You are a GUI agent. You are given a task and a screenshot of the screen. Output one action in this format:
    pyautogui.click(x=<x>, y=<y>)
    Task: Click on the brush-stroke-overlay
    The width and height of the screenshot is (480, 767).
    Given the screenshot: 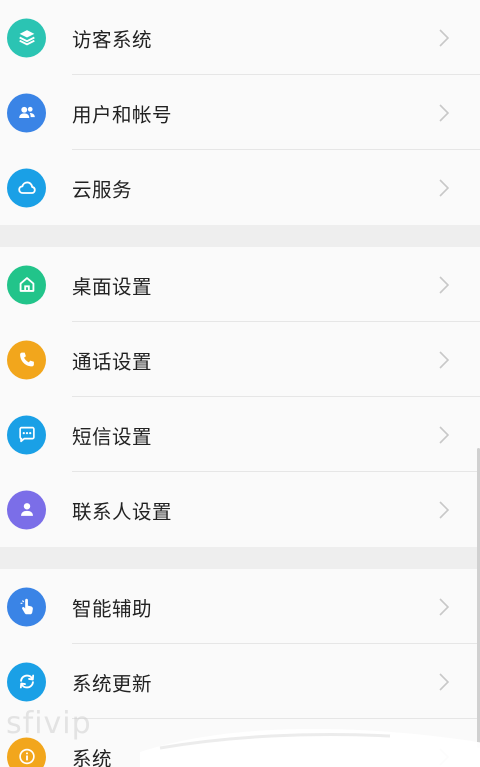 What is the action you would take?
    pyautogui.click(x=310, y=747)
    